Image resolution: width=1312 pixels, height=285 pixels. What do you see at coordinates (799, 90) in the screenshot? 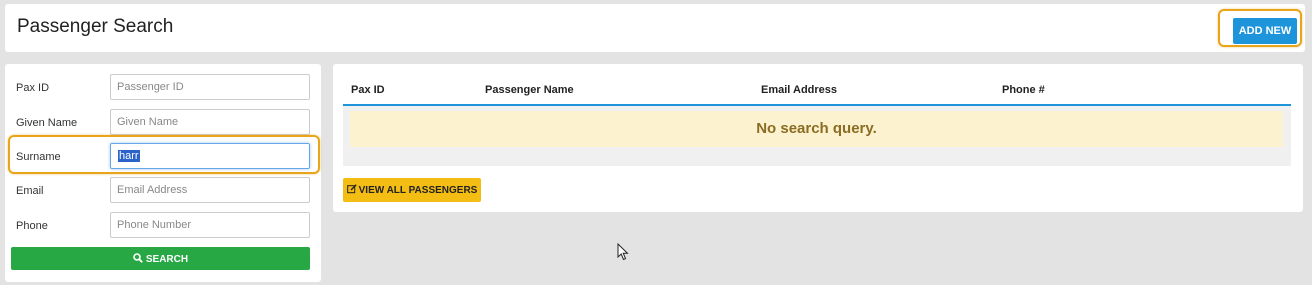
I see `column-header-email-address: Email Address` at bounding box center [799, 90].